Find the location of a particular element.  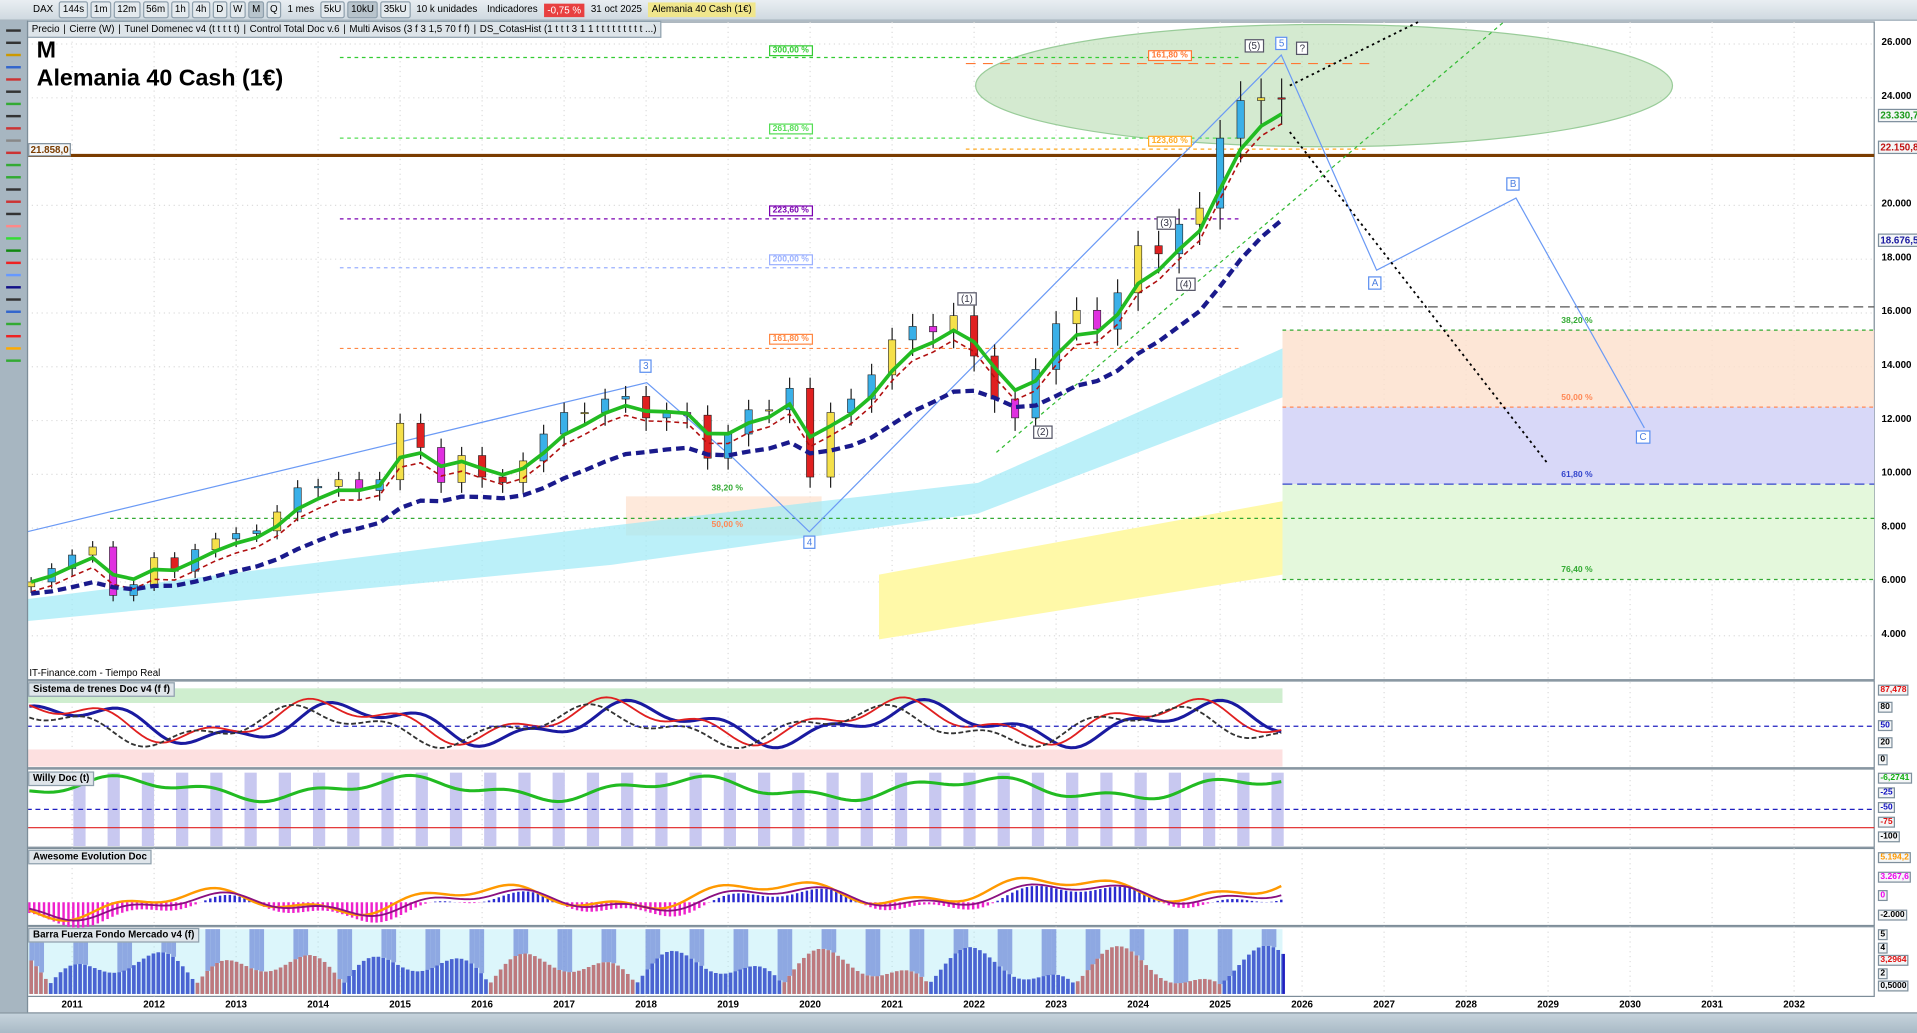

price-tick-label: 16.000 is located at coordinates (1896, 311).